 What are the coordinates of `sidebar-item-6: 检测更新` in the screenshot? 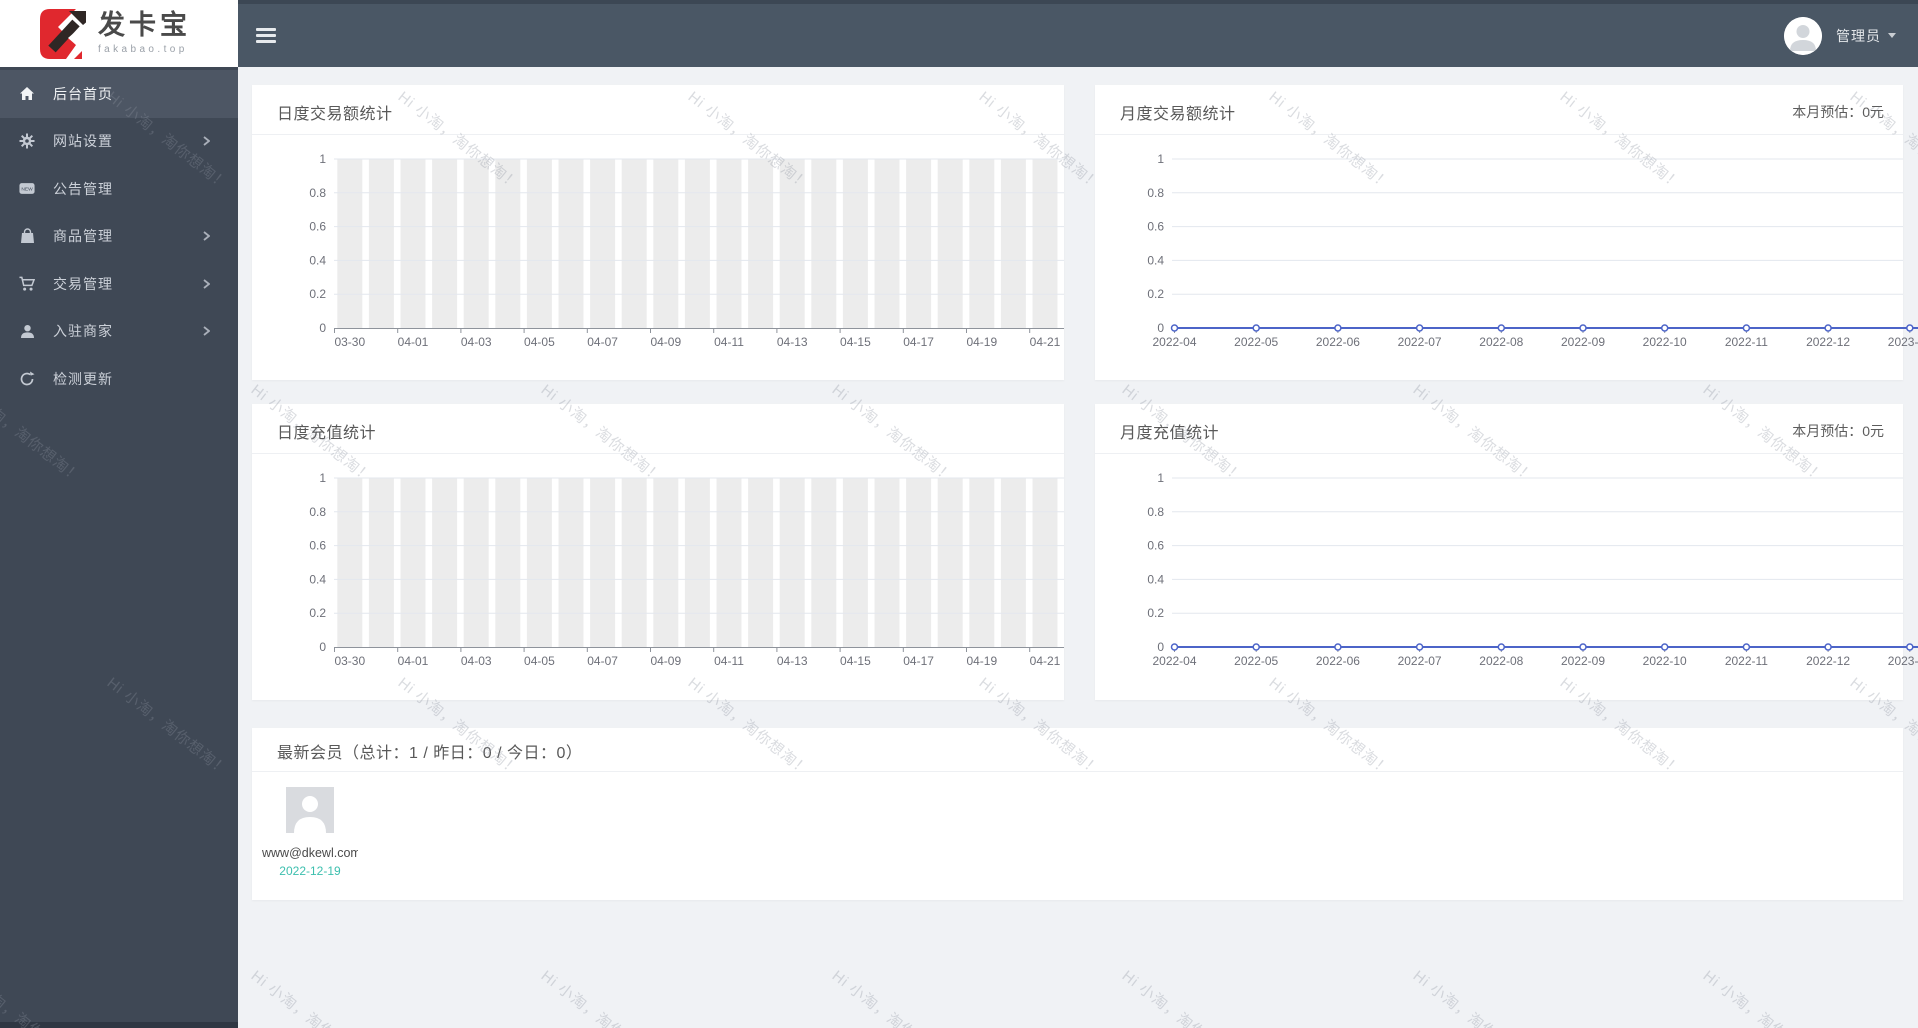 It's located at (119, 379).